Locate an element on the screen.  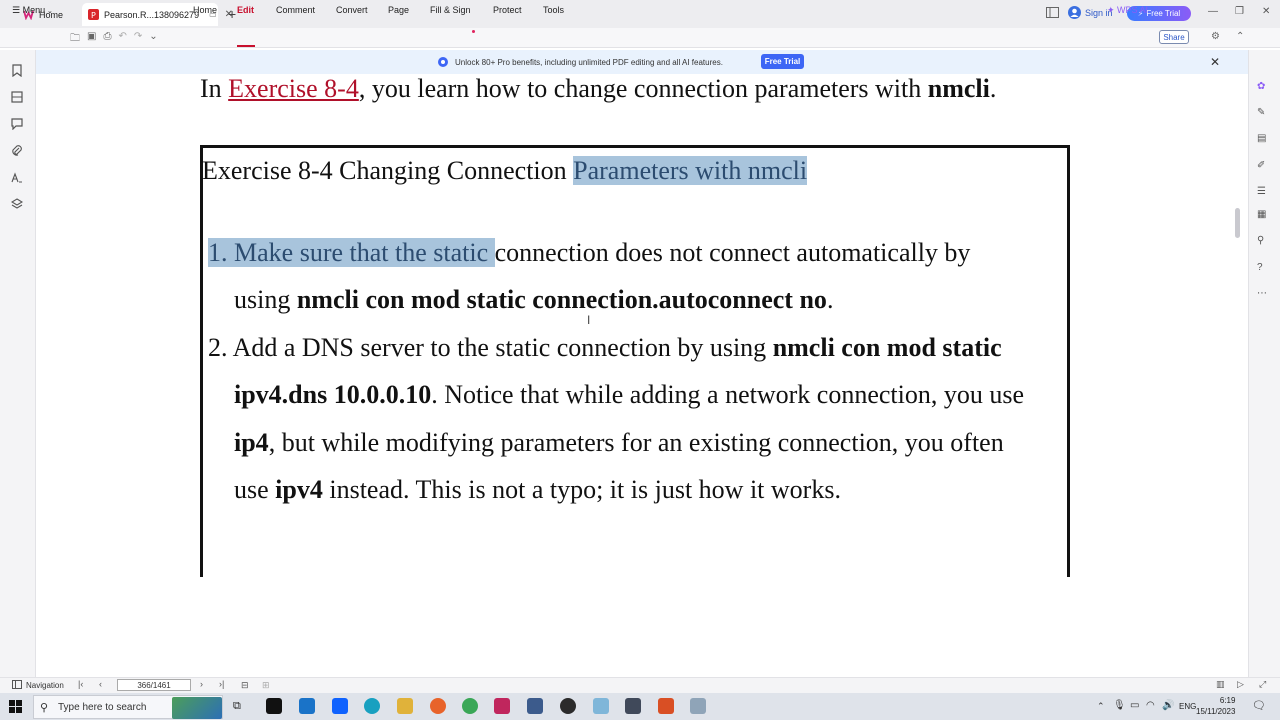
step-1-text: . is located at coordinates (830, 299).